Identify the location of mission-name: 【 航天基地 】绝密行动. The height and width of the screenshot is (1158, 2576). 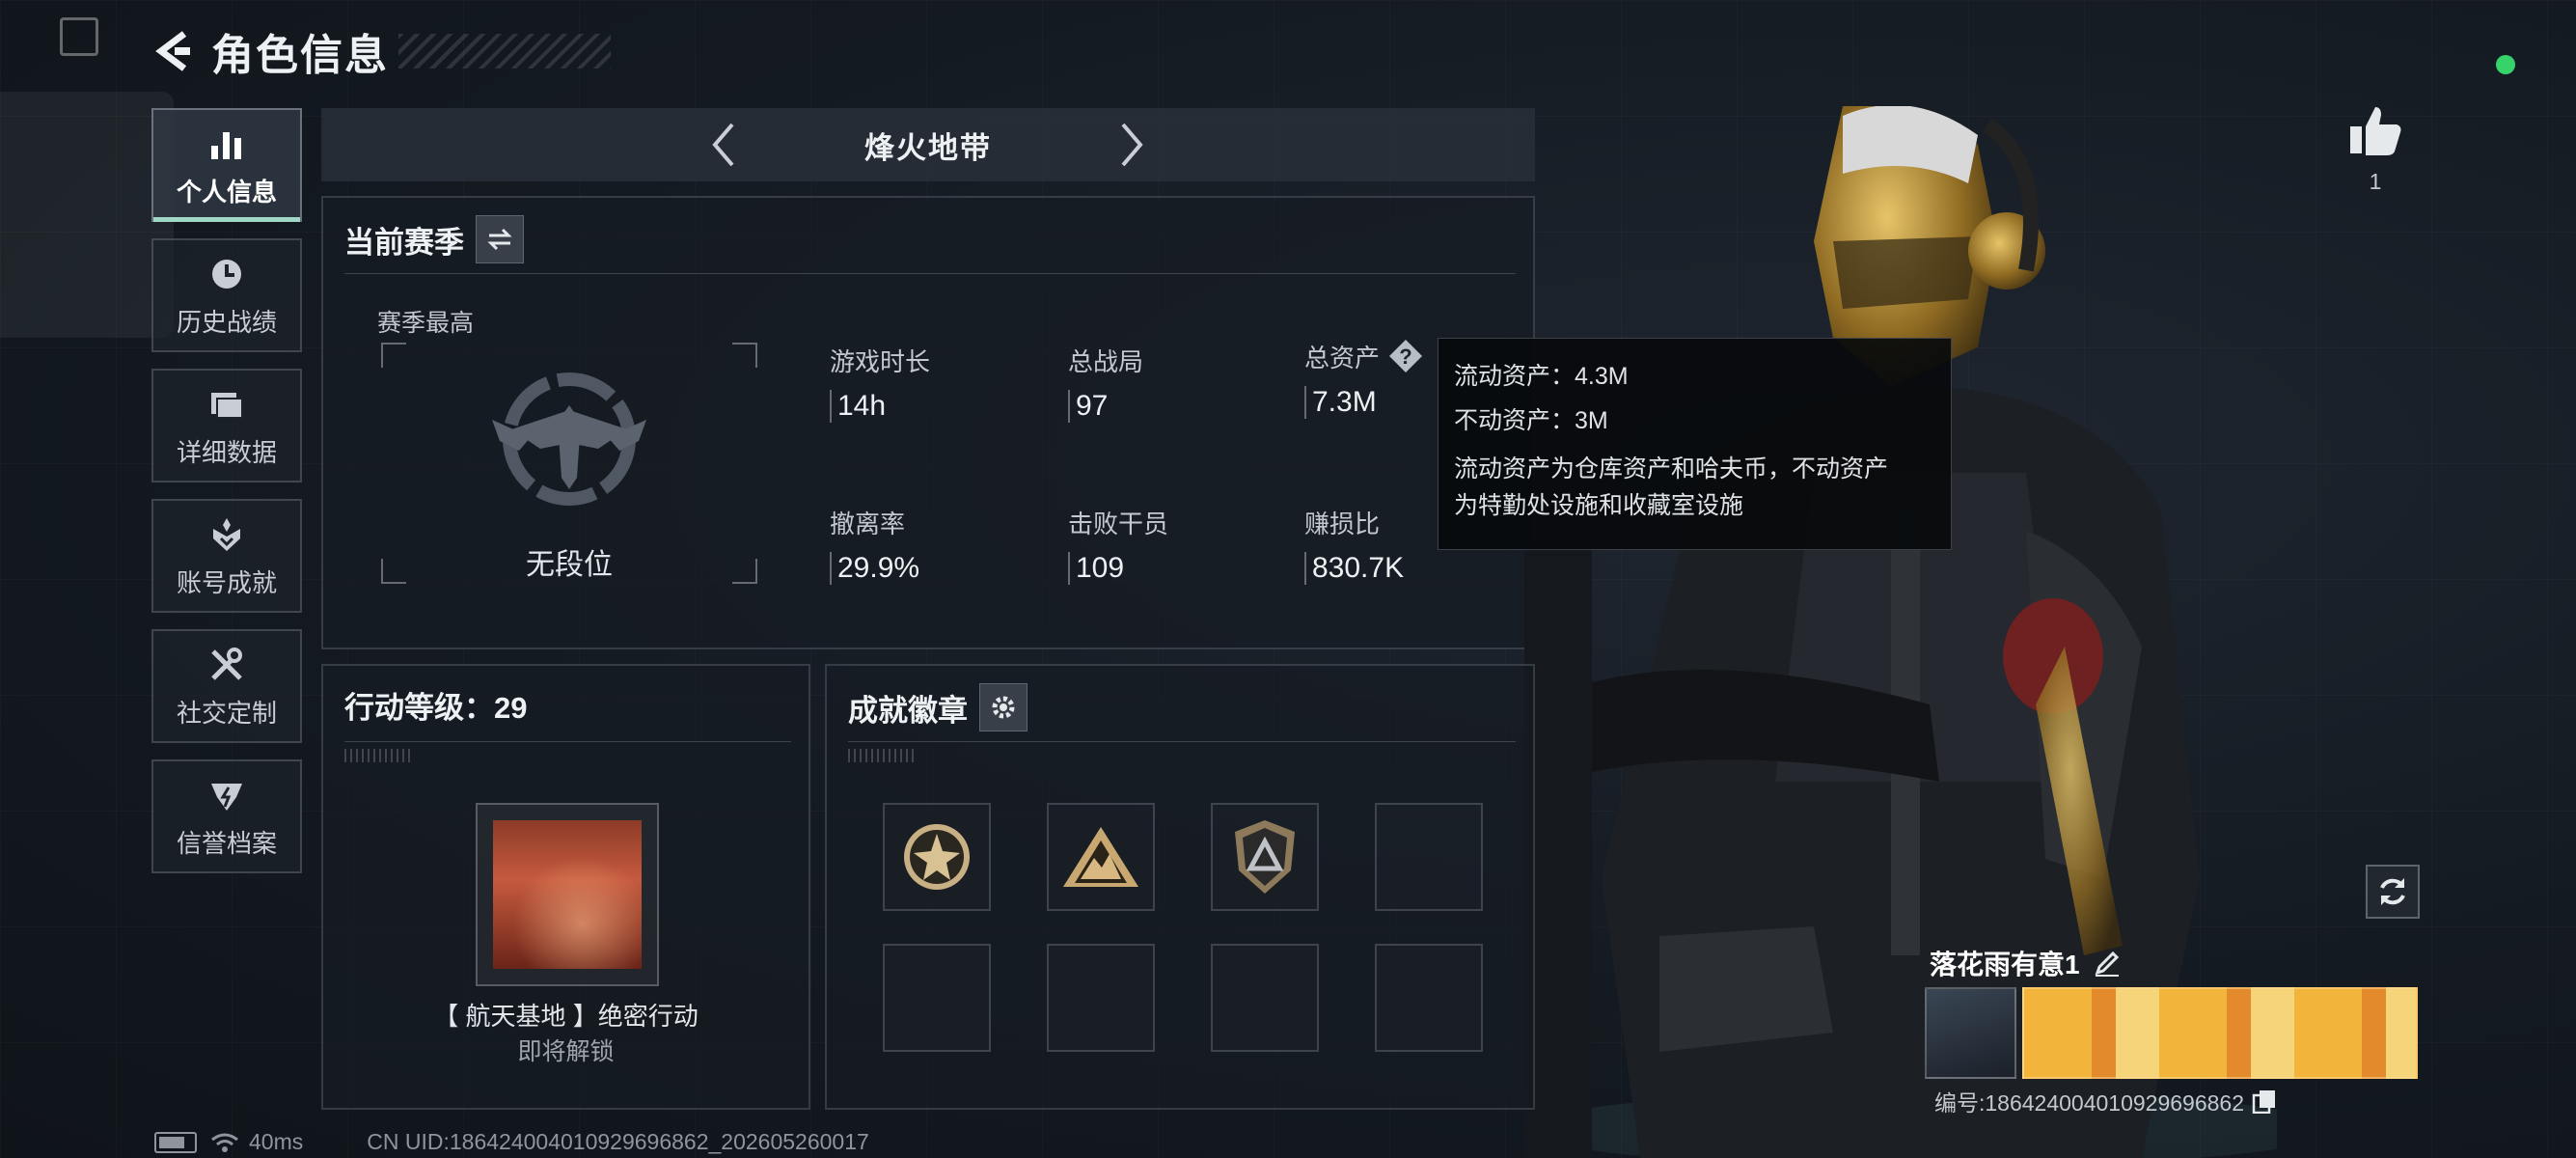
(566, 1016).